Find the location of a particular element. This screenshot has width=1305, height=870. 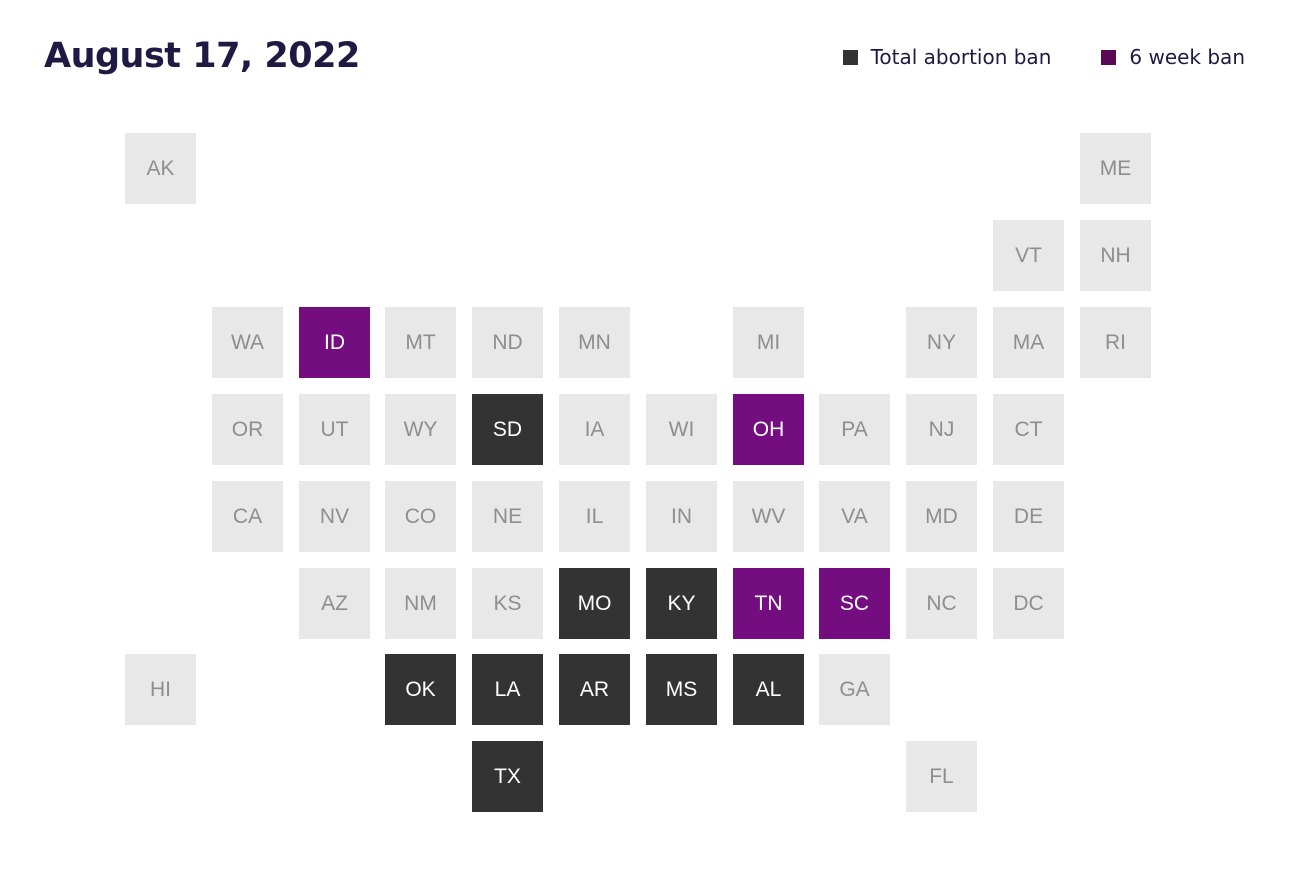

state-label: TN is located at coordinates (768, 603).